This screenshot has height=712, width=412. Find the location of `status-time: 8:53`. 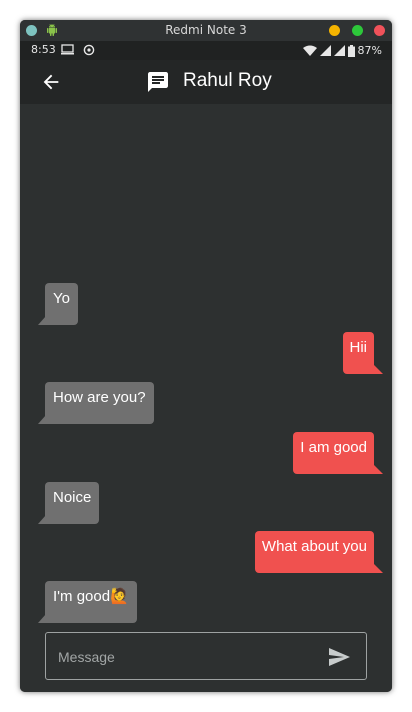

status-time: 8:53 is located at coordinates (43, 49).